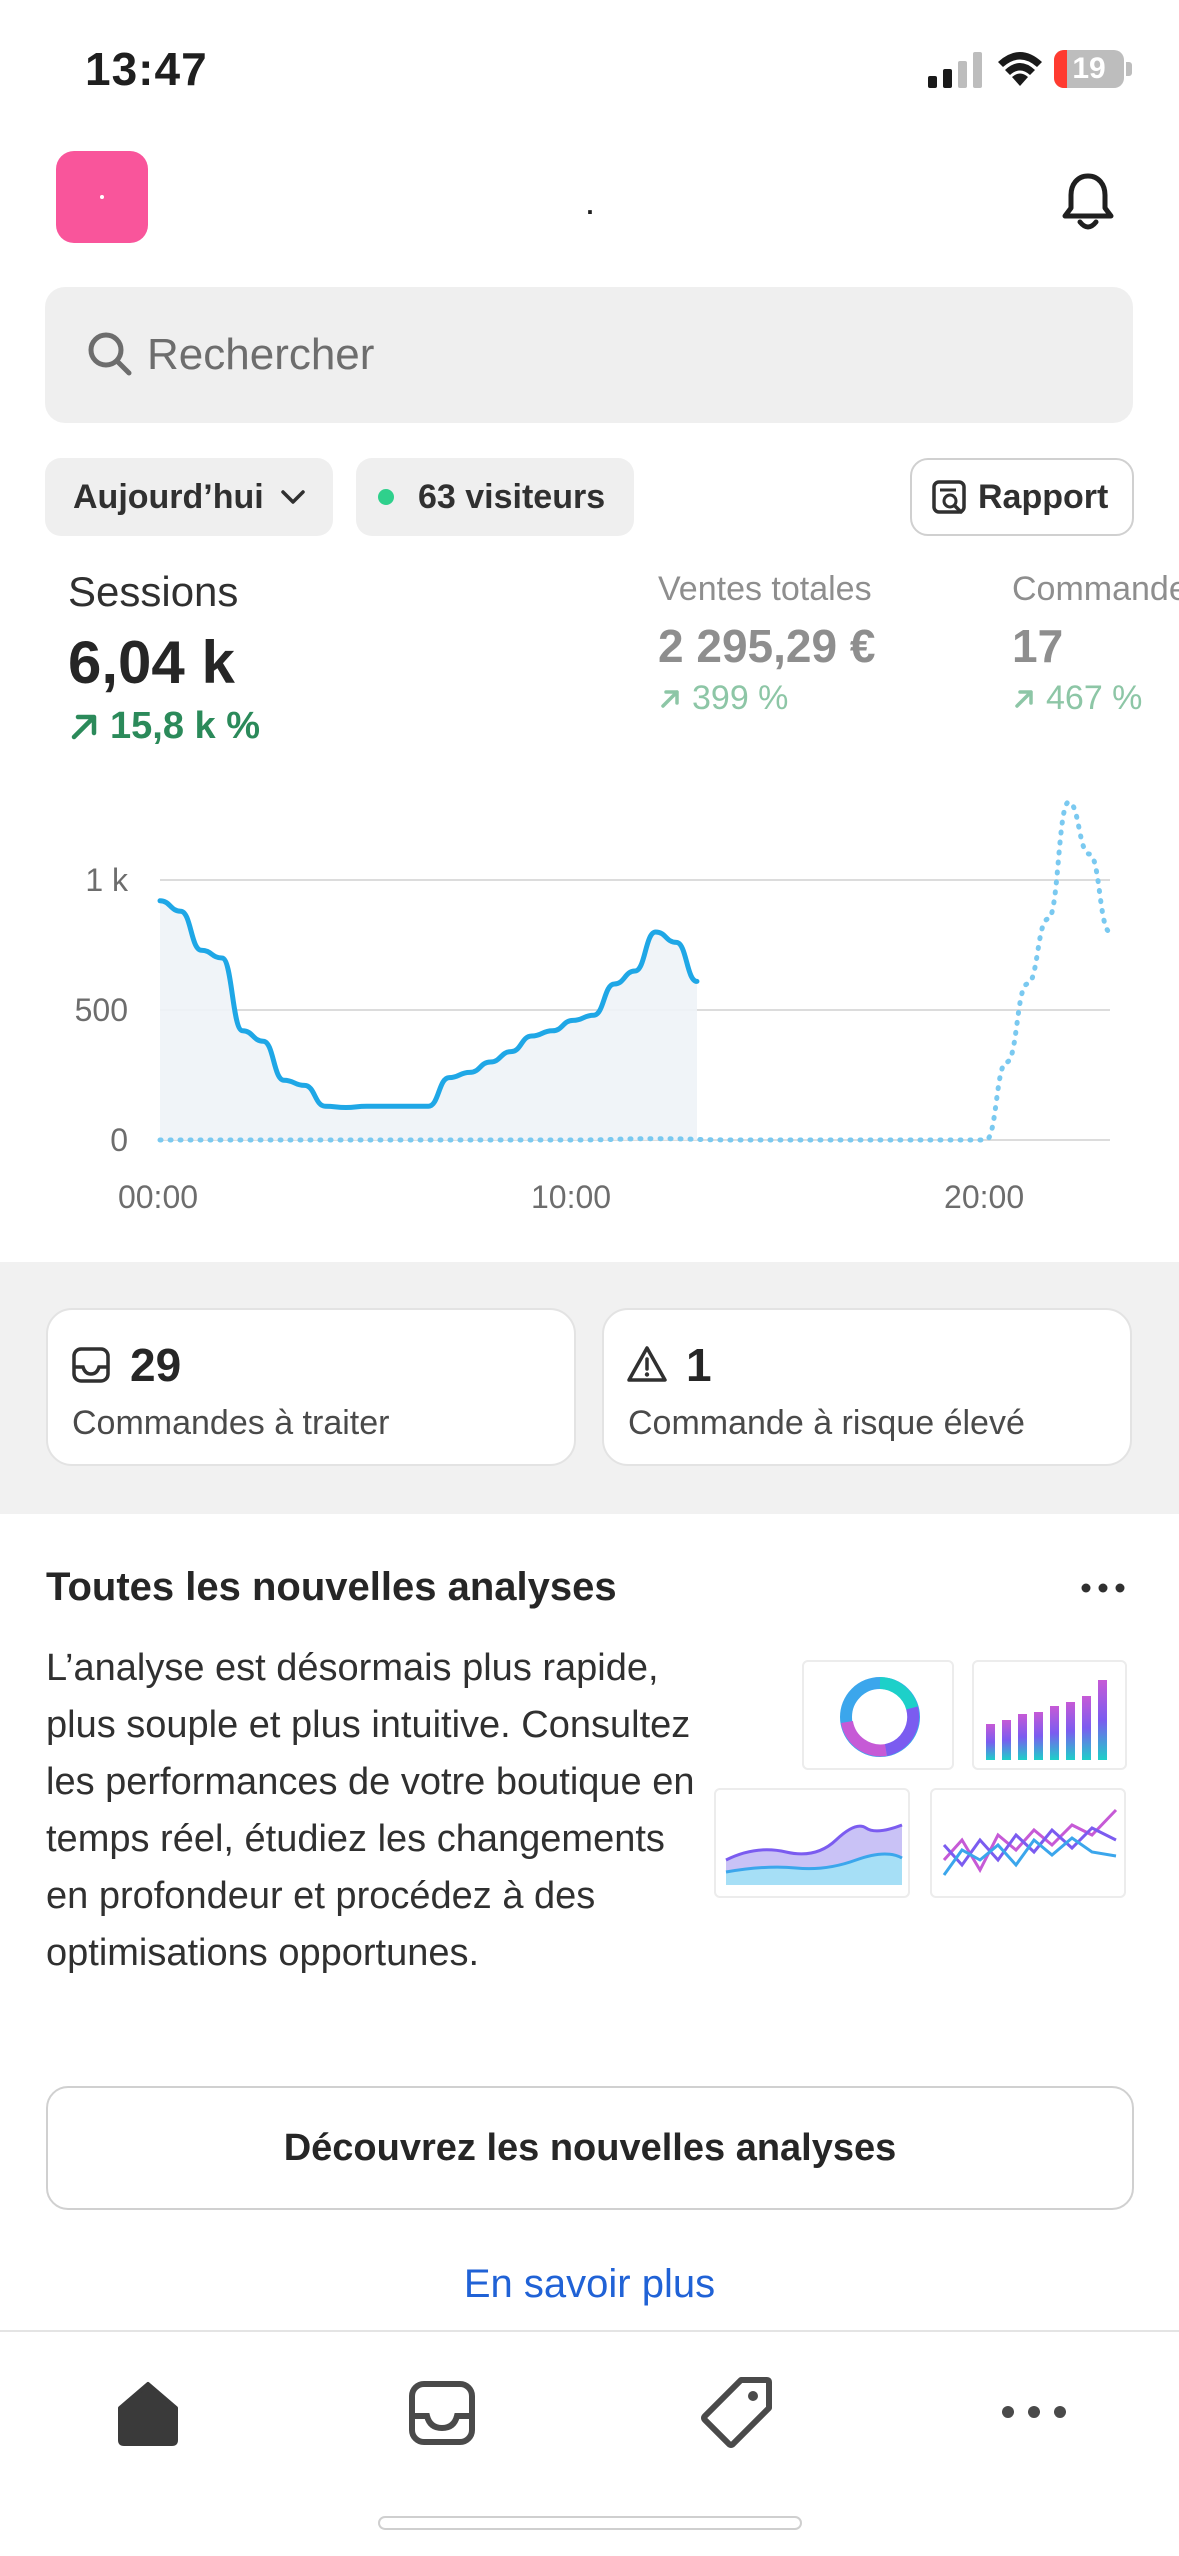 The width and height of the screenshot is (1179, 2556). Describe the element at coordinates (930, 1780) in the screenshot. I see `analytics-illustration` at that location.